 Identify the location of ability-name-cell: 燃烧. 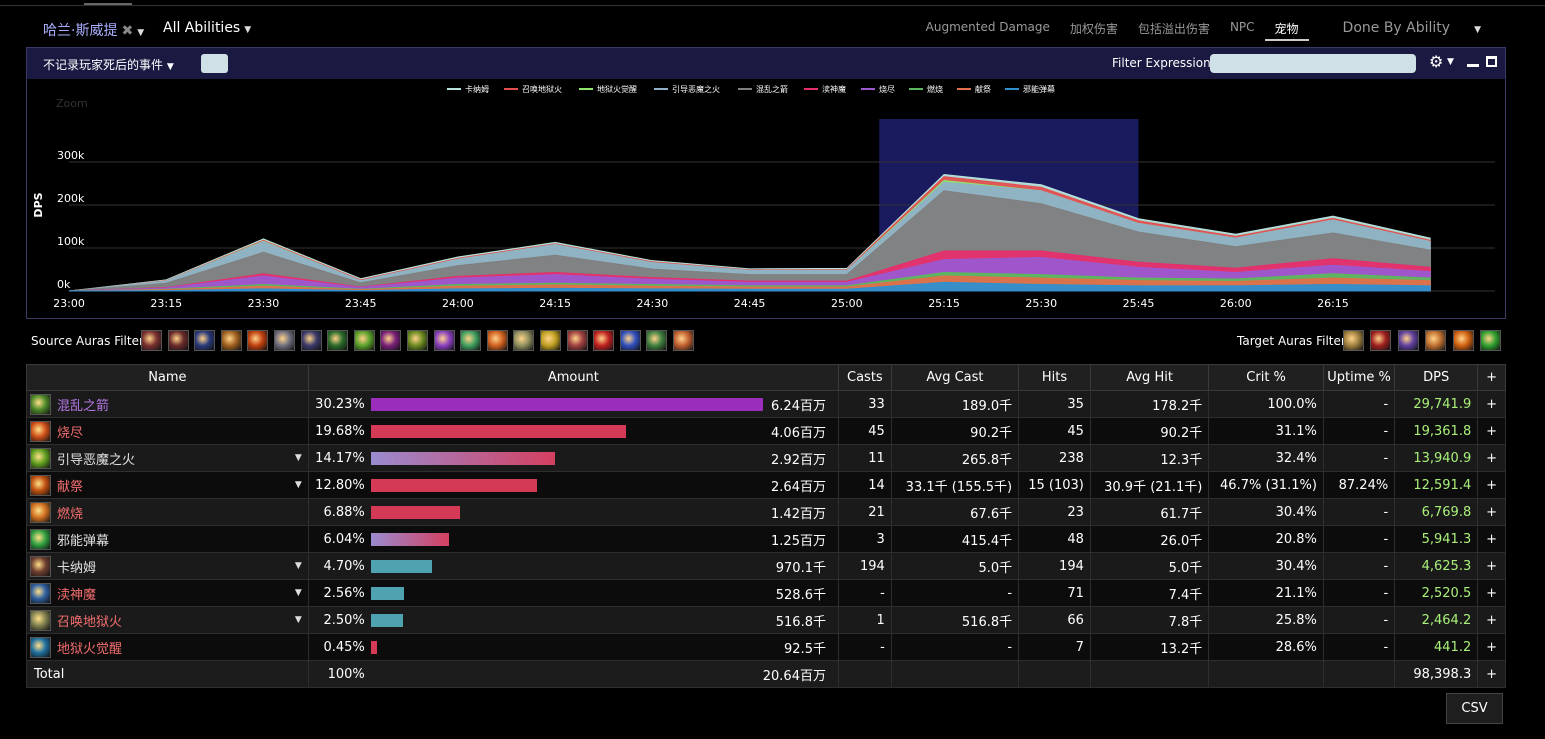
(167, 512).